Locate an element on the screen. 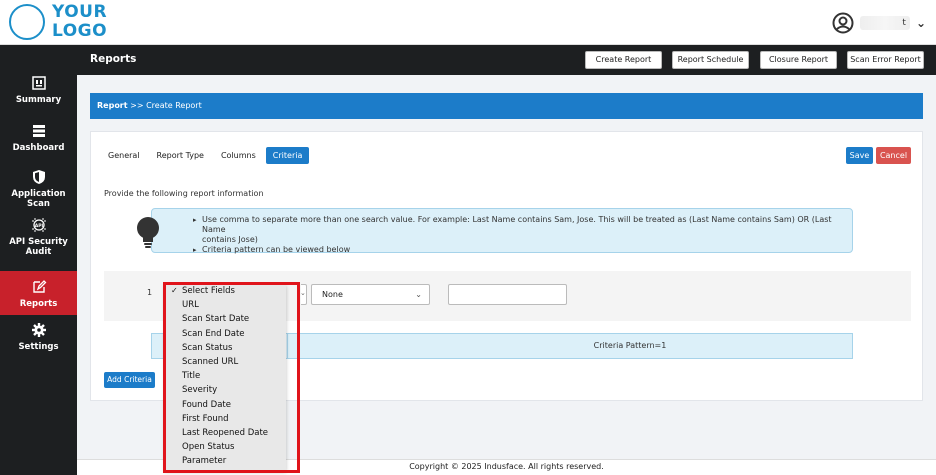 This screenshot has height=475, width=936. user-avatar-icon is located at coordinates (843, 23).